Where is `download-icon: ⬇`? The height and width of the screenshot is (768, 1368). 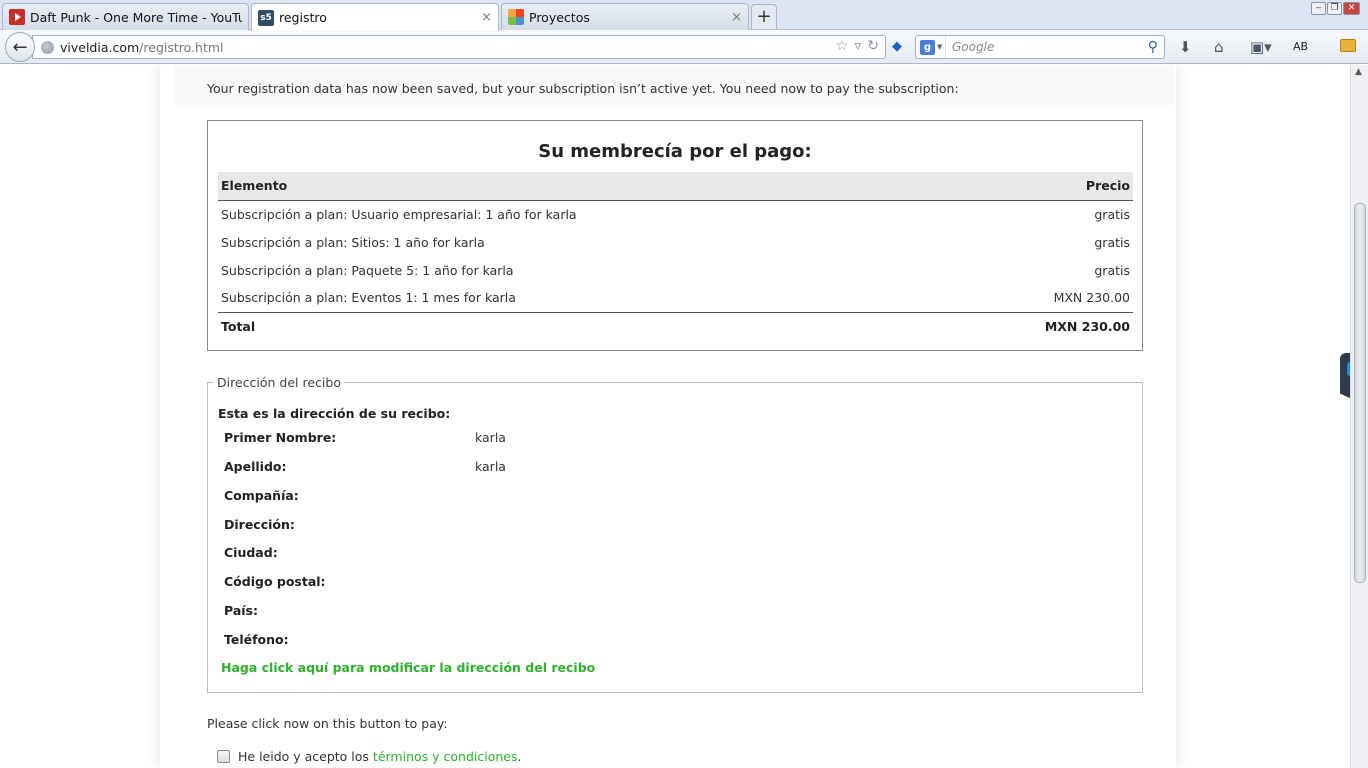 download-icon: ⬇ is located at coordinates (1185, 47).